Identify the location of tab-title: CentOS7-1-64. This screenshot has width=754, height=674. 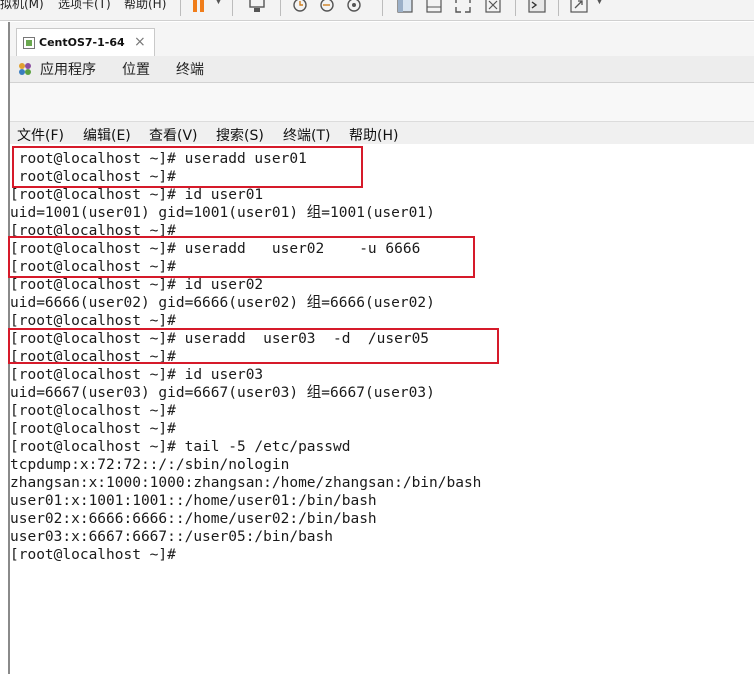
(82, 42).